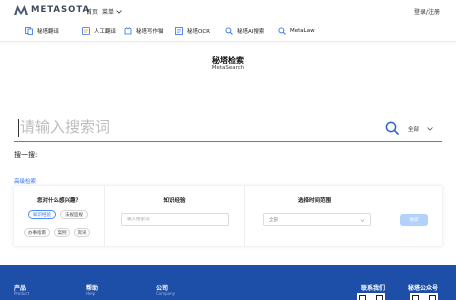  I want to click on ocr-icon, so click(179, 31).